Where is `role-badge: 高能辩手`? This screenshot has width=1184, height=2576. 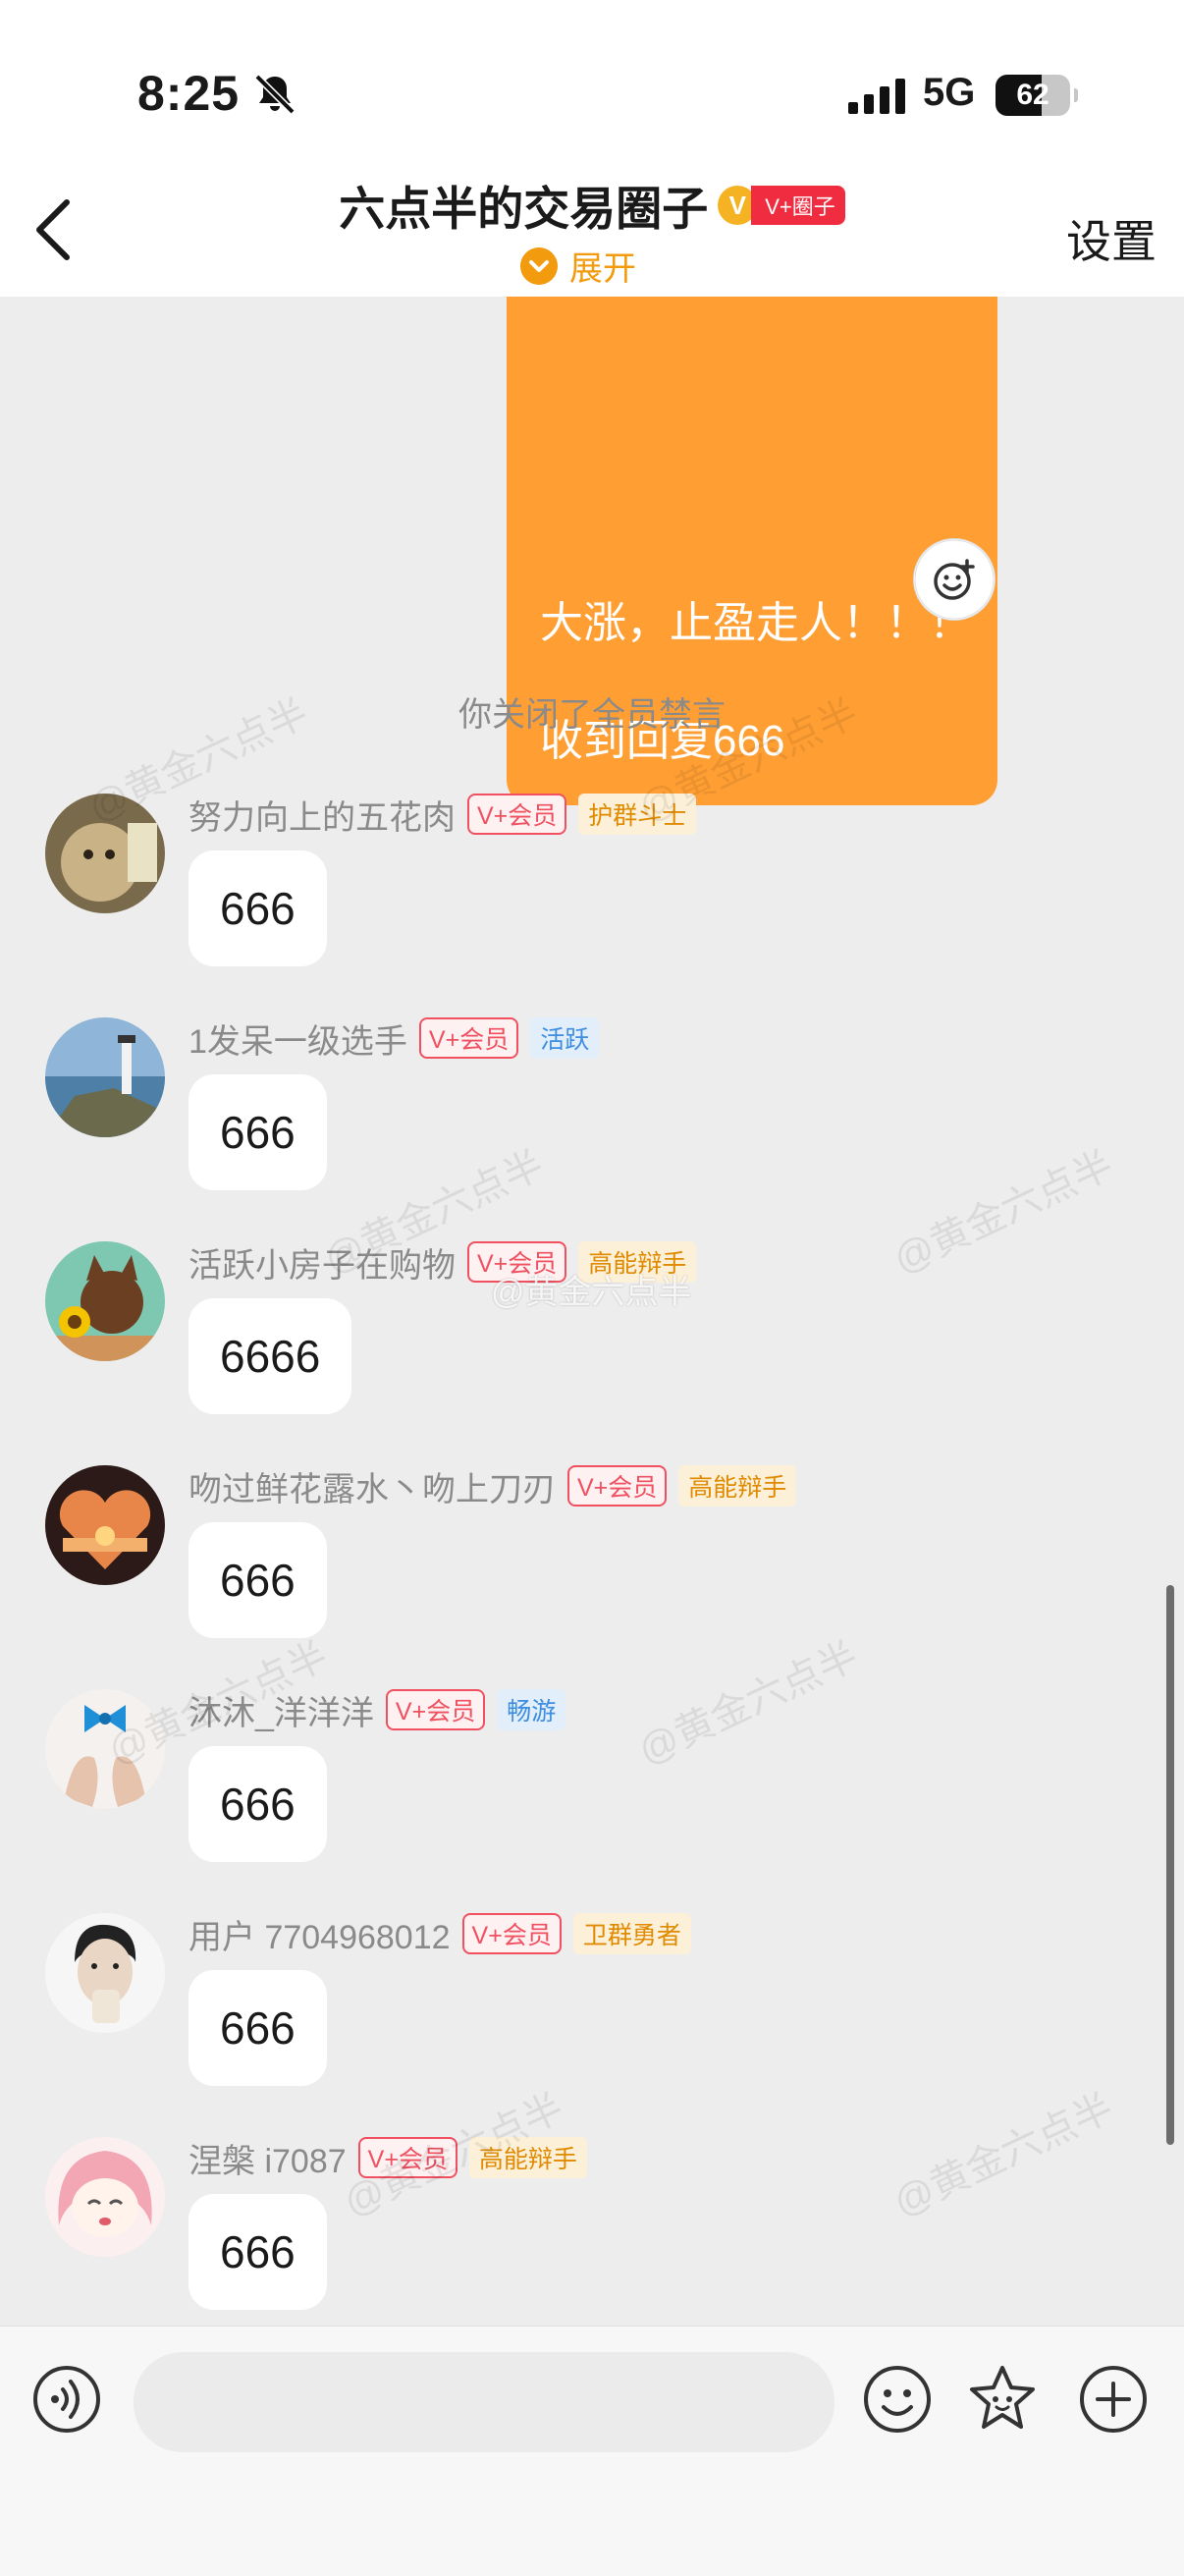 role-badge: 高能辩手 is located at coordinates (737, 1486).